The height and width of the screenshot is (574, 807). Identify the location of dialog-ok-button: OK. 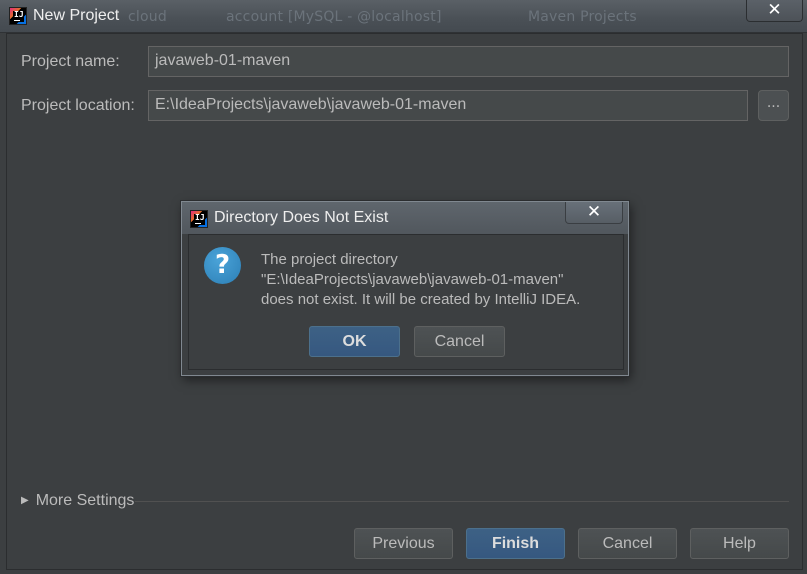
(354, 341).